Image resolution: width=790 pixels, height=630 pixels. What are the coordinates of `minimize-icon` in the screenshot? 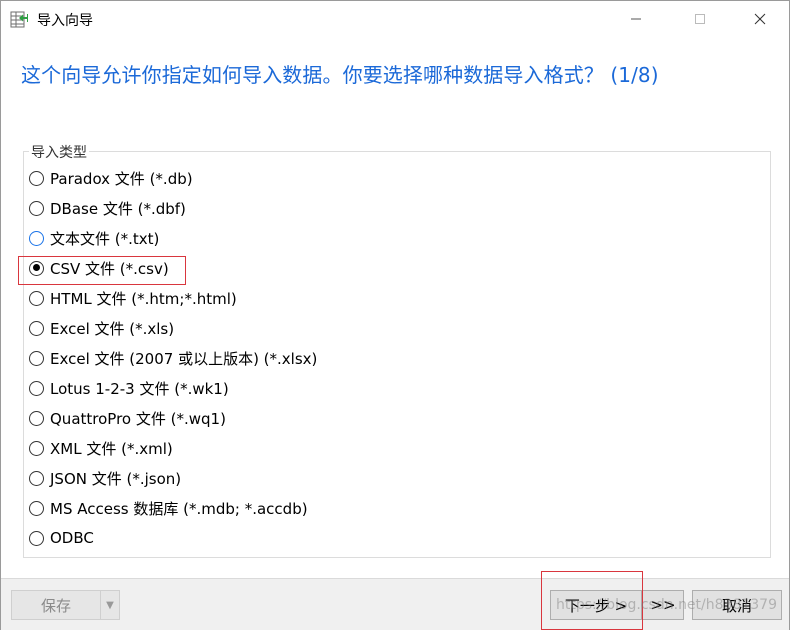 It's located at (636, 19).